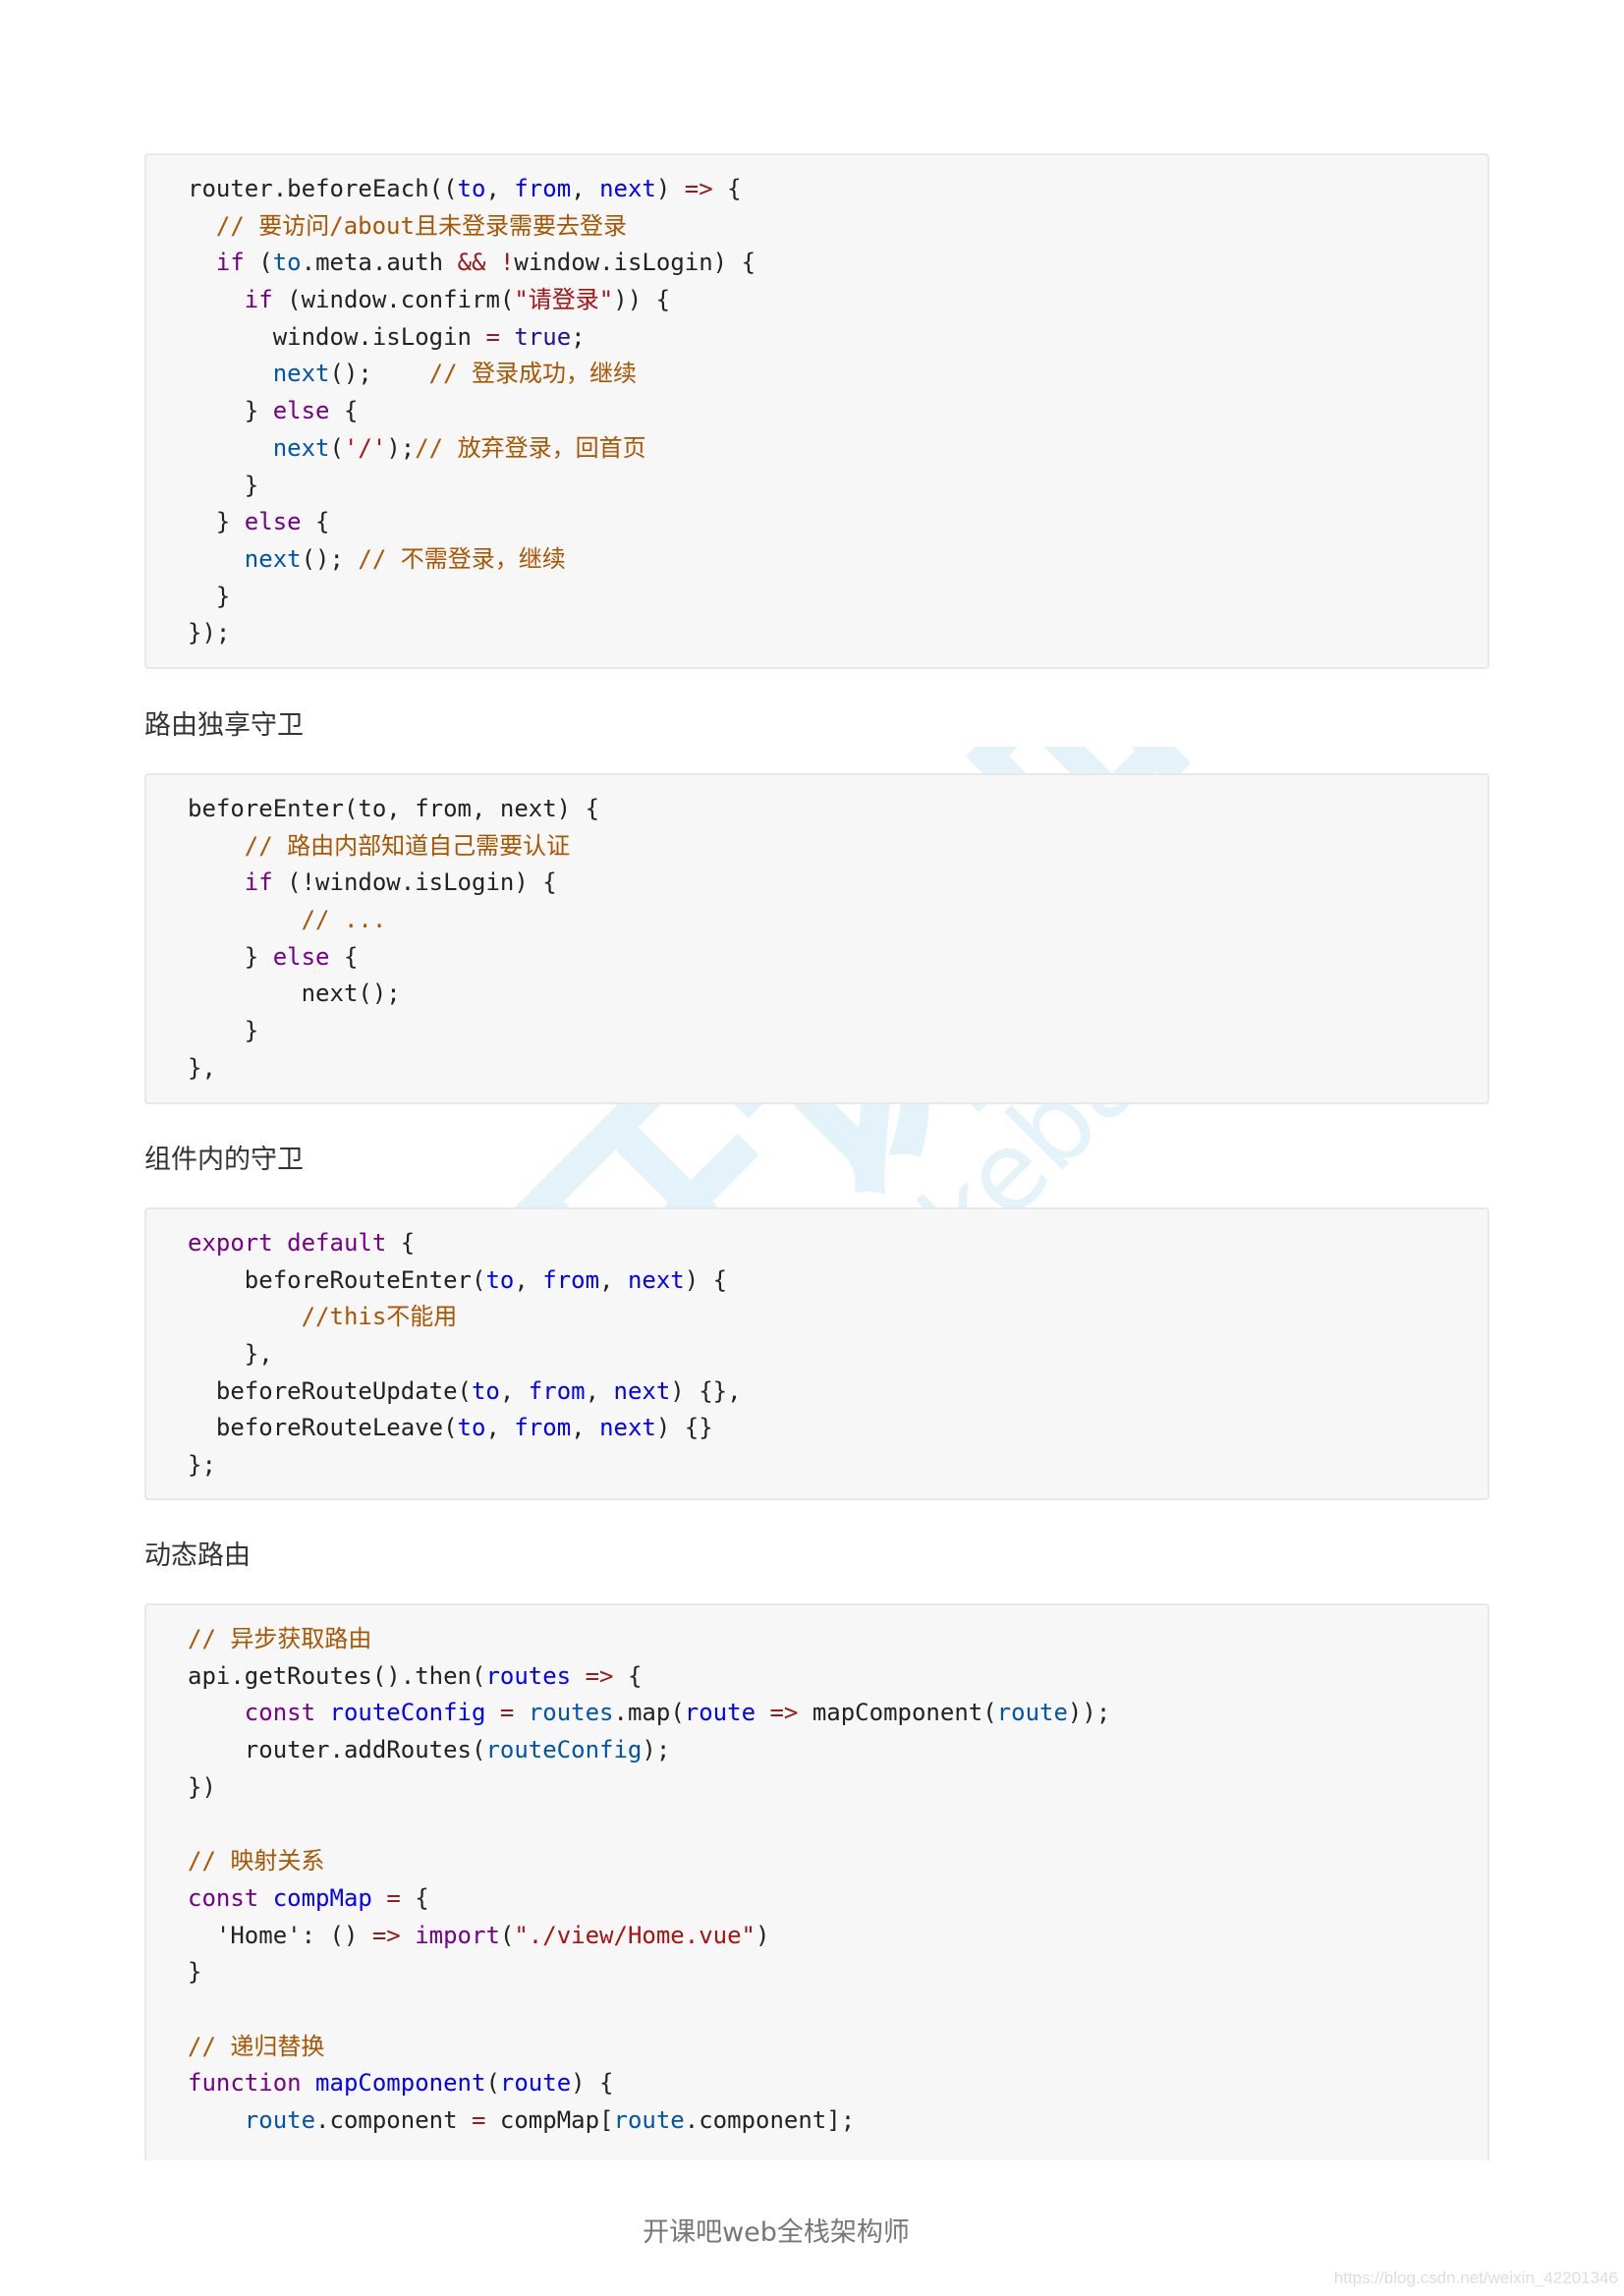 The image size is (1624, 2296). What do you see at coordinates (336, 447) in the screenshot?
I see `code-token-plain: (` at bounding box center [336, 447].